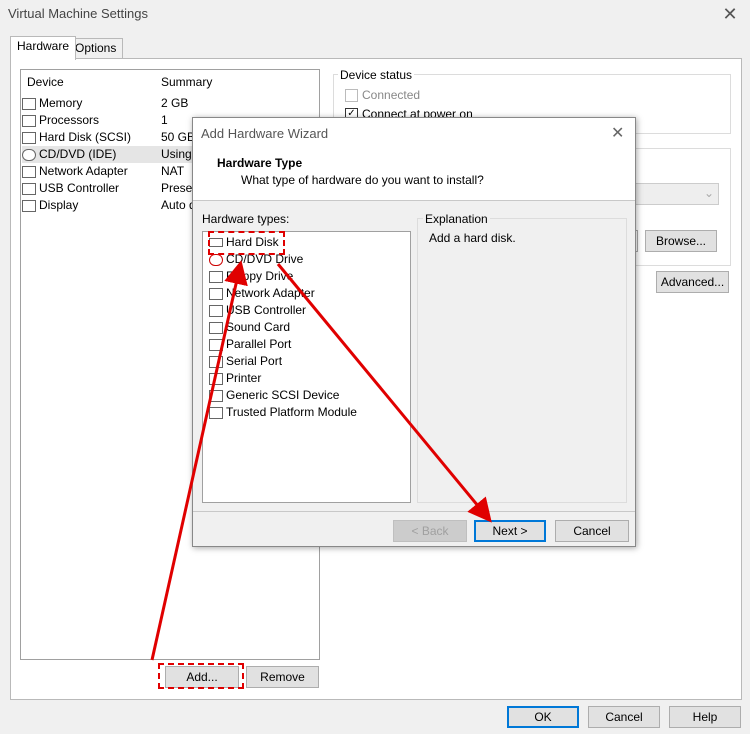  What do you see at coordinates (254, 361) in the screenshot?
I see `list-item-label: Serial Port` at bounding box center [254, 361].